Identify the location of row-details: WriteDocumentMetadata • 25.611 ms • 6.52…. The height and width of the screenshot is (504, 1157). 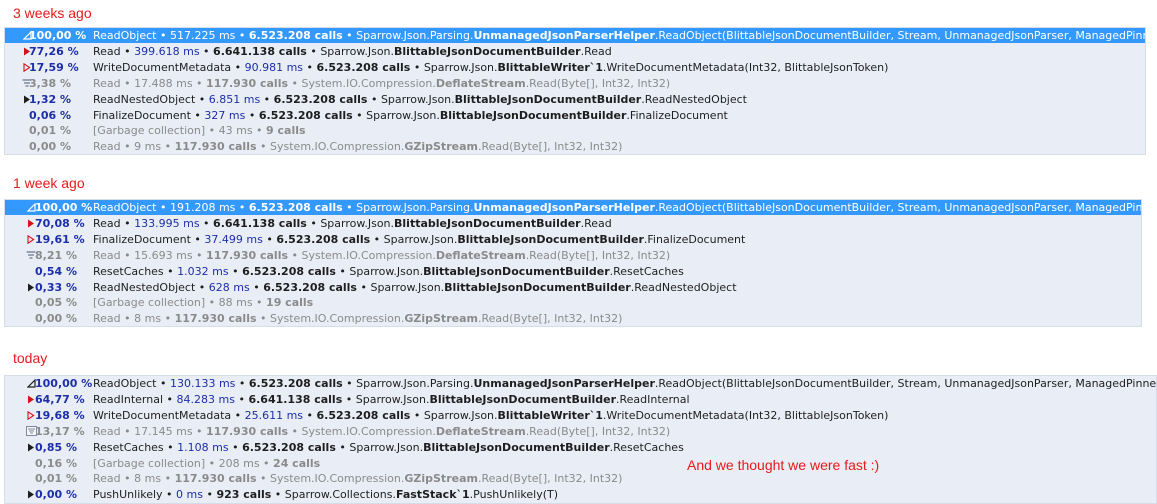
(490, 415).